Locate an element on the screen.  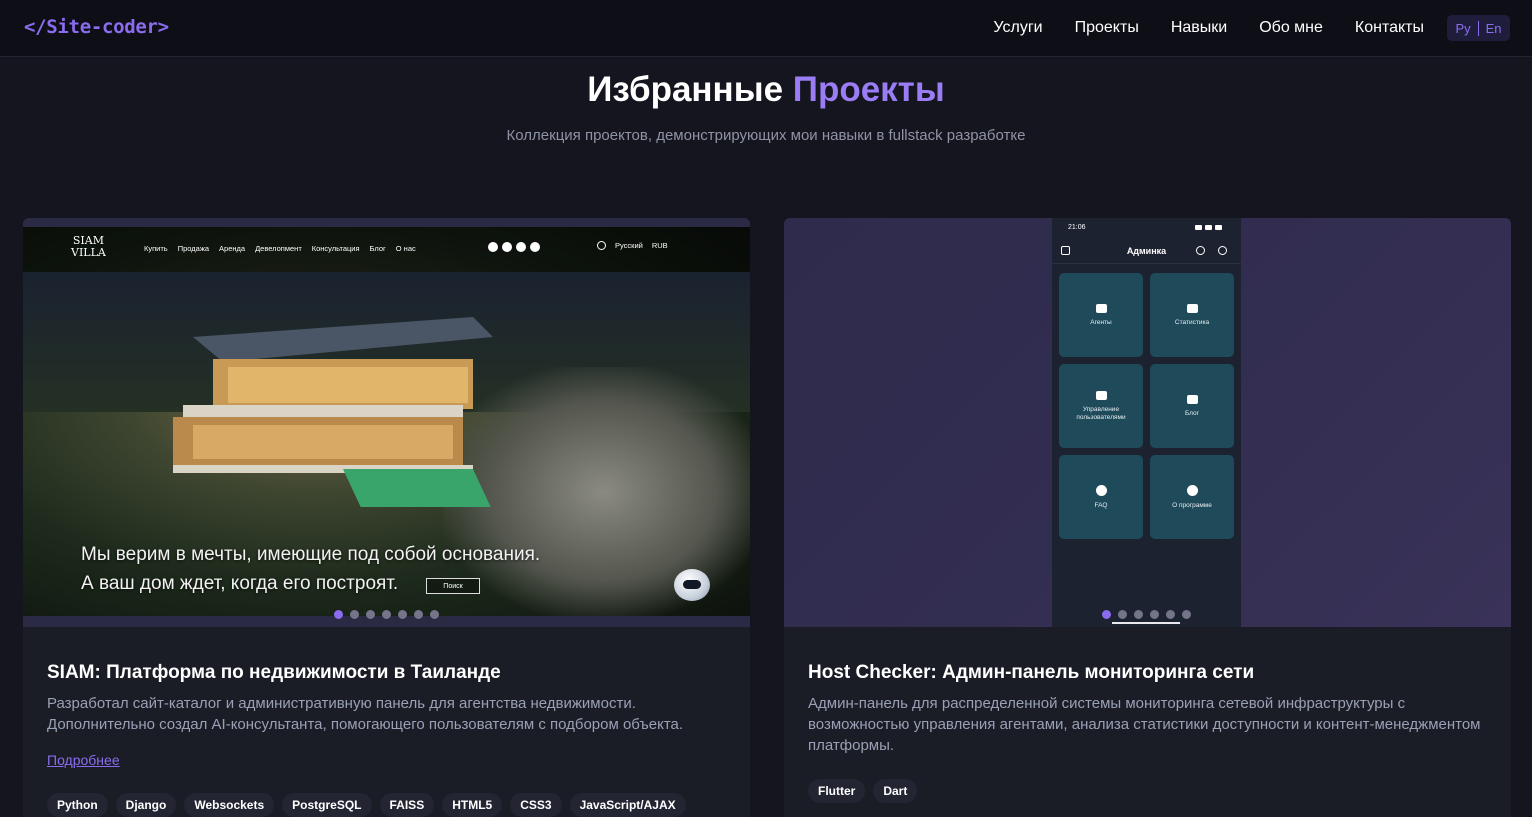
tech-tag: JavaScript/AJAX is located at coordinates (627, 805).